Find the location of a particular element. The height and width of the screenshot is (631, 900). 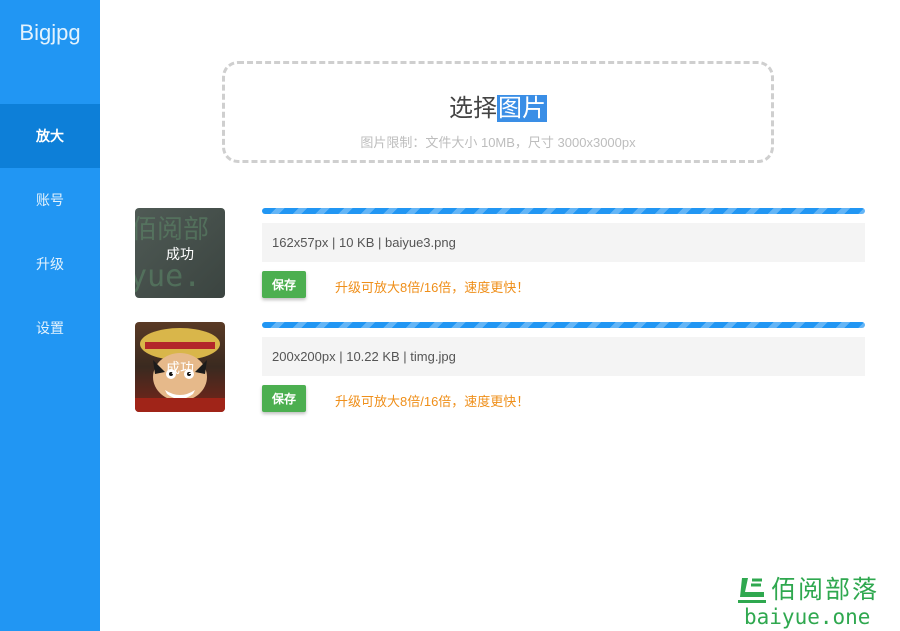

file-thumbnail: 佰阅部 yue. 成功 is located at coordinates (180, 253).